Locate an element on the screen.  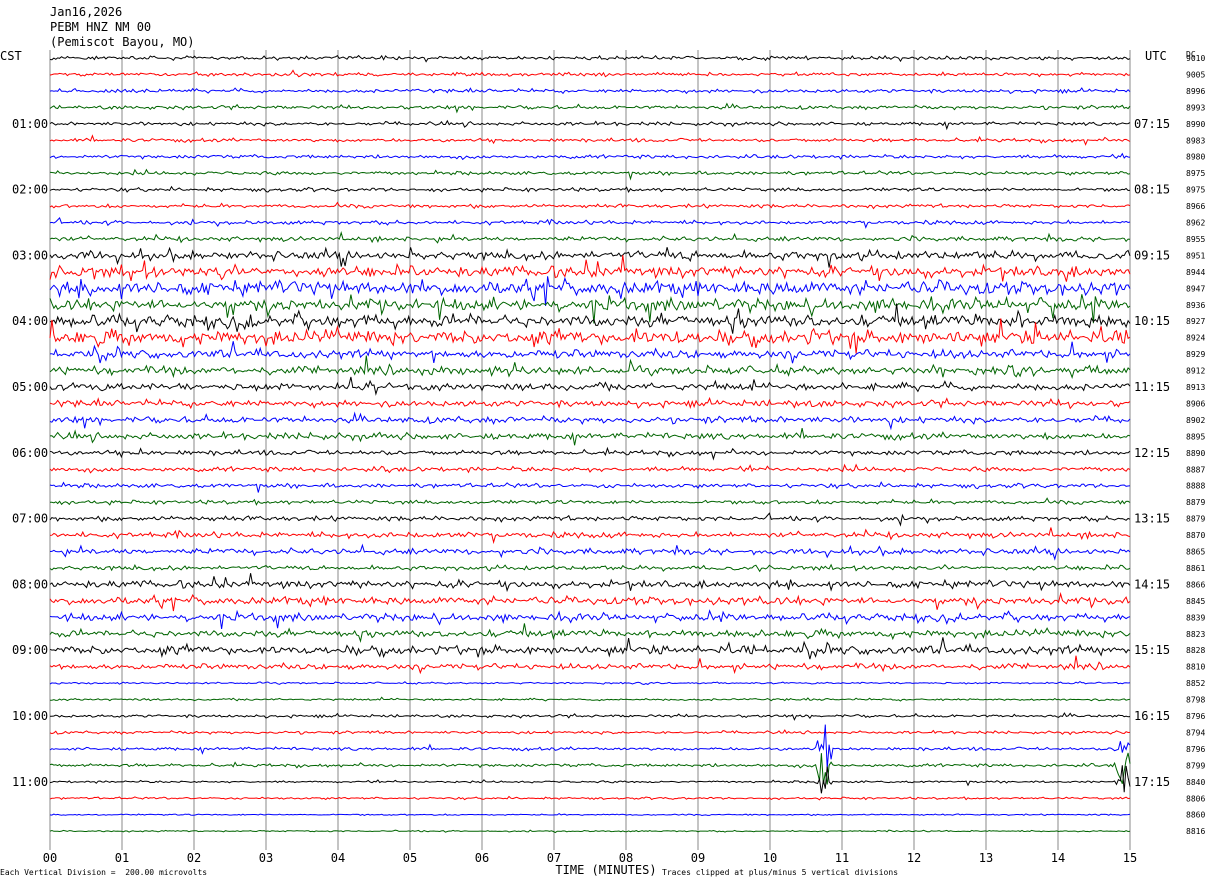
left-time-label: 06:00 is located at coordinates (30, 453).